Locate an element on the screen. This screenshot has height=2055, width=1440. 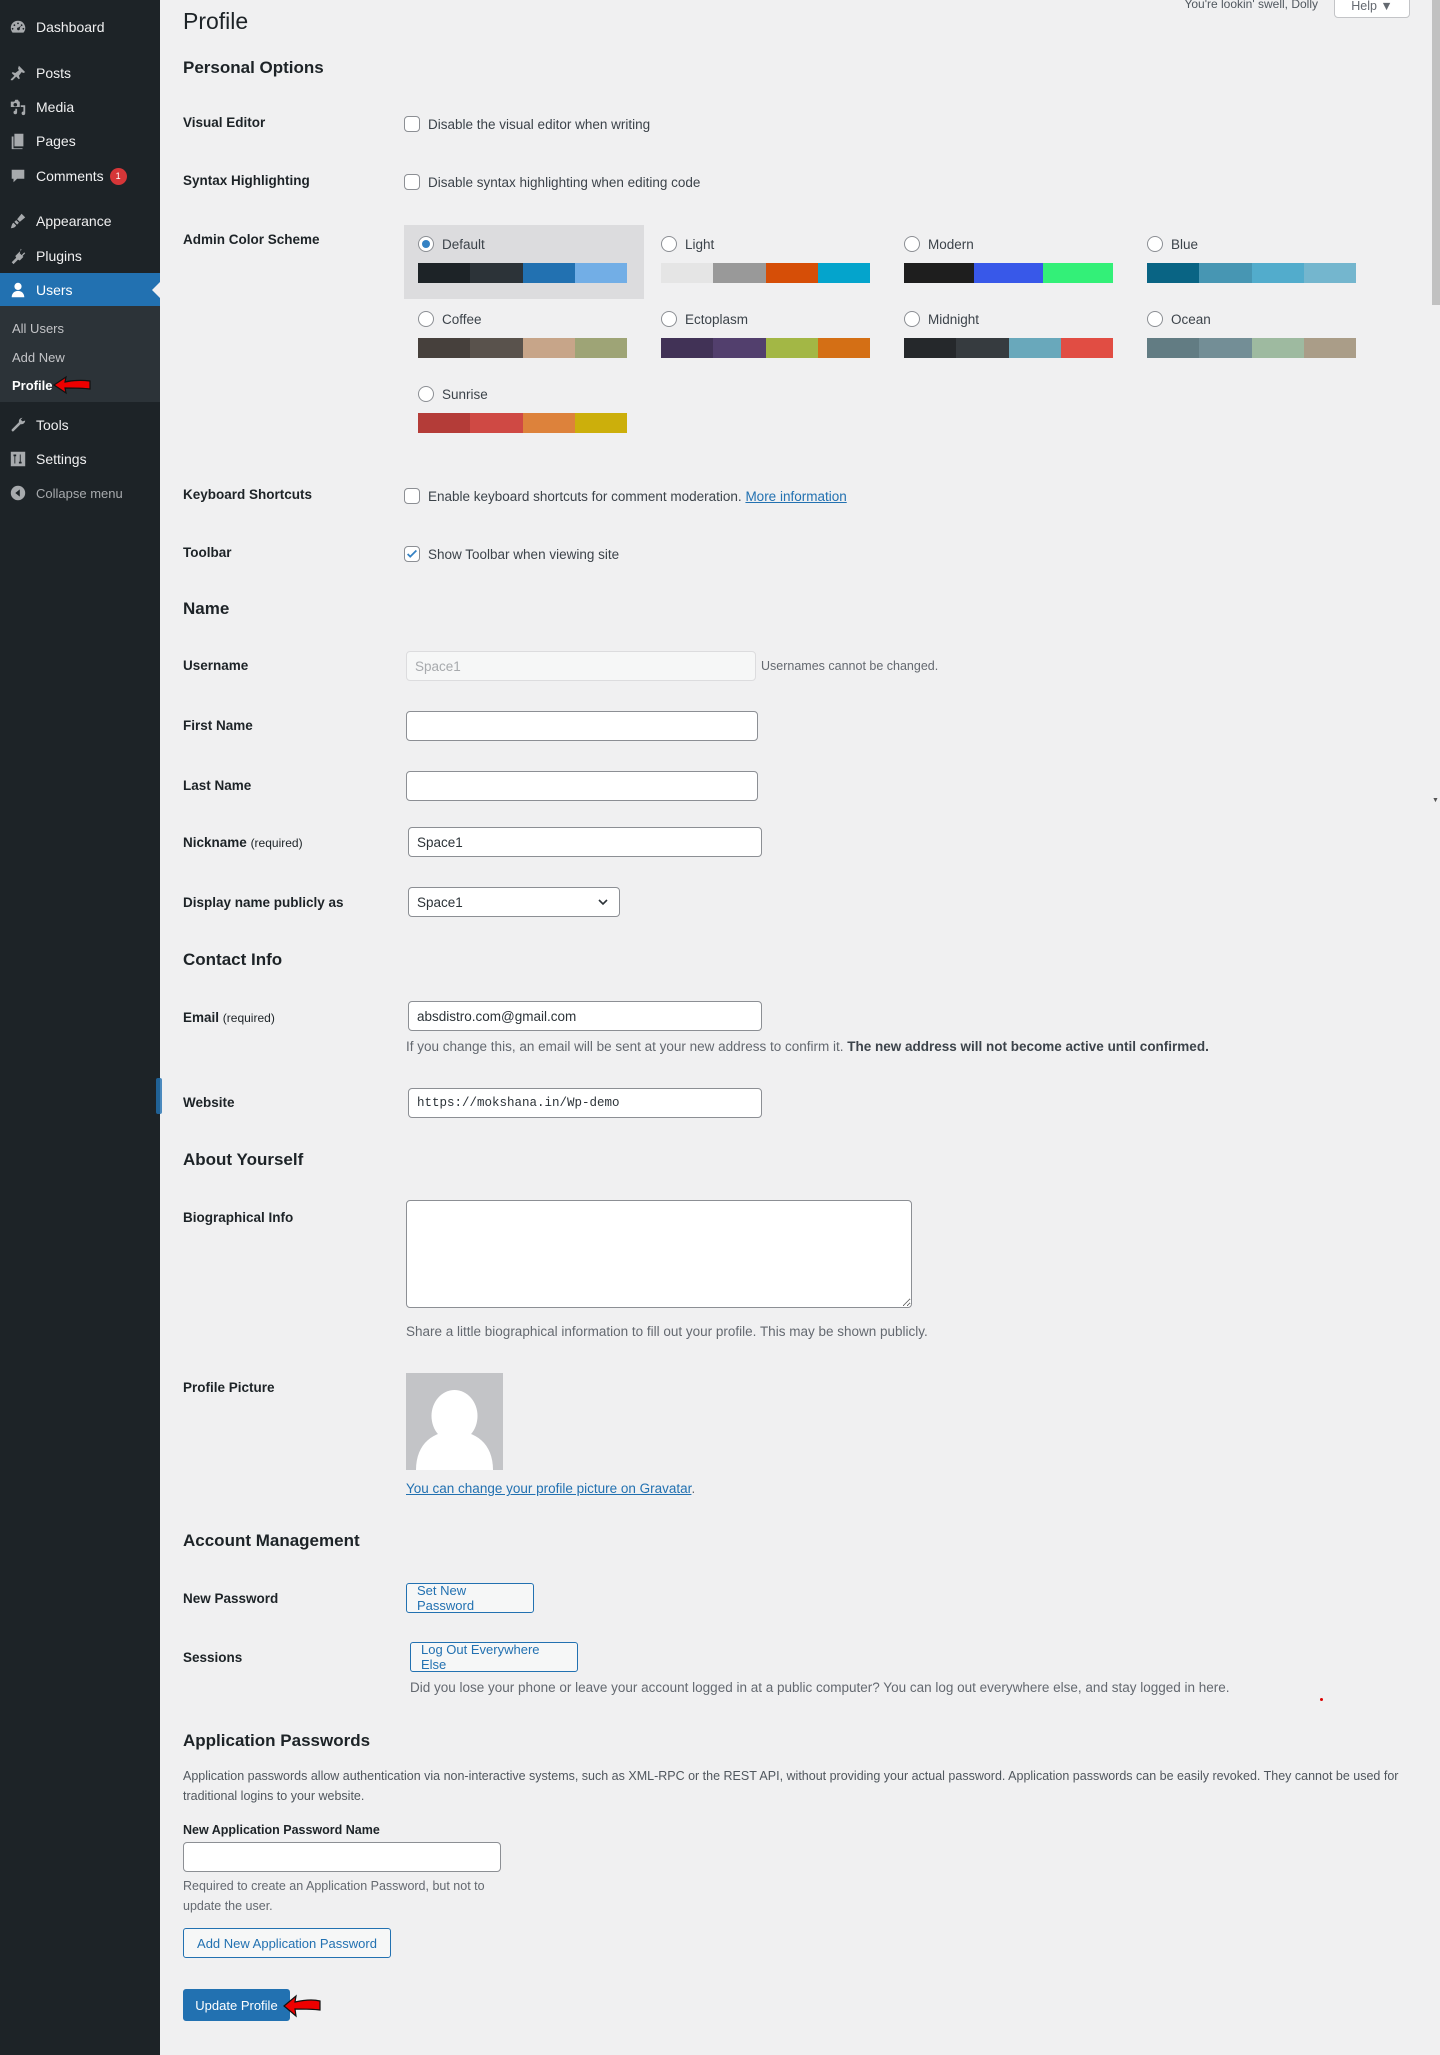
menu-item-settings: Settings is located at coordinates (80, 459).